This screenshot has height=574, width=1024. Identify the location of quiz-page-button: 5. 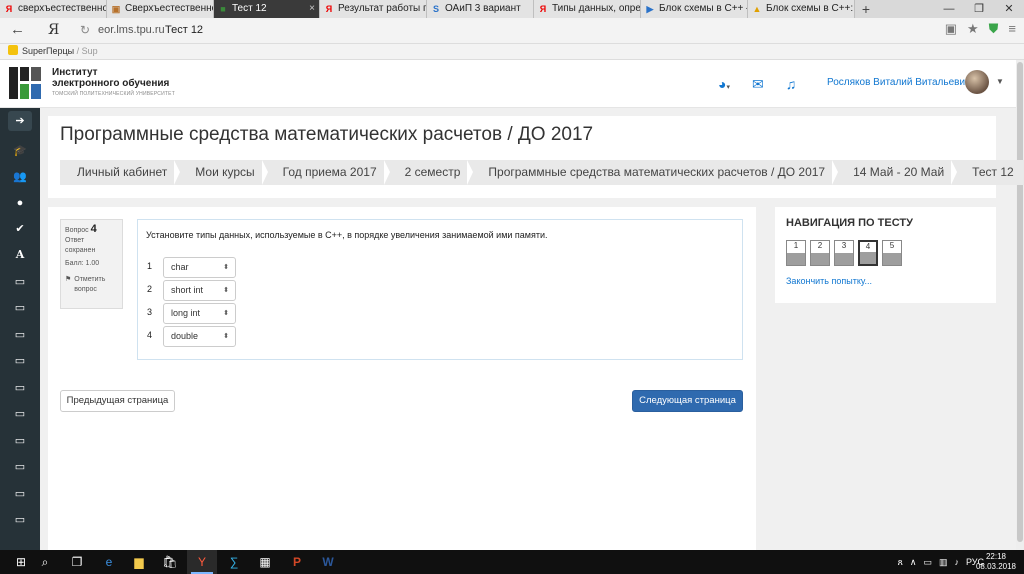
(892, 253).